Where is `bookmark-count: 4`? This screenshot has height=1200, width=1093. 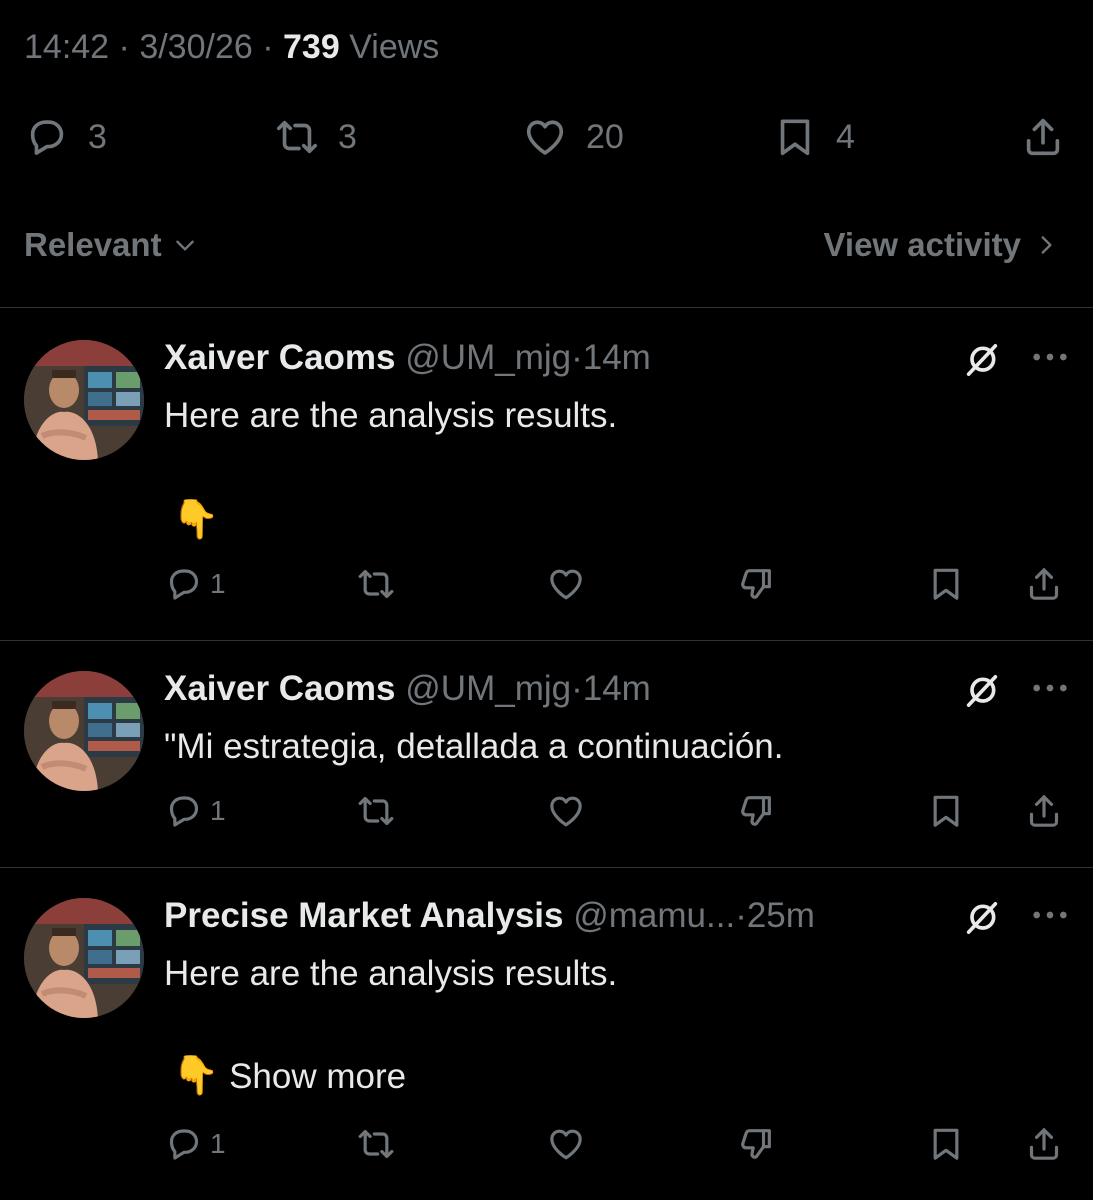 bookmark-count: 4 is located at coordinates (845, 136).